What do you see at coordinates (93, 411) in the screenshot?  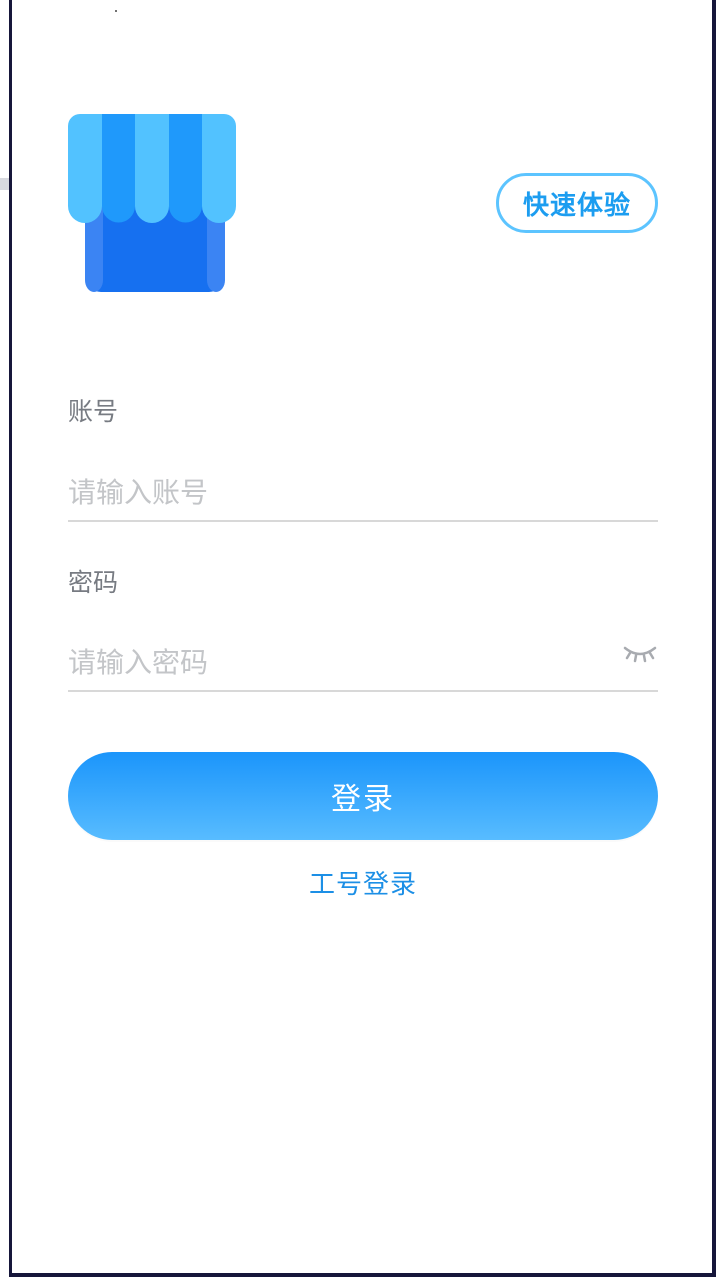 I see `account-label: 账号` at bounding box center [93, 411].